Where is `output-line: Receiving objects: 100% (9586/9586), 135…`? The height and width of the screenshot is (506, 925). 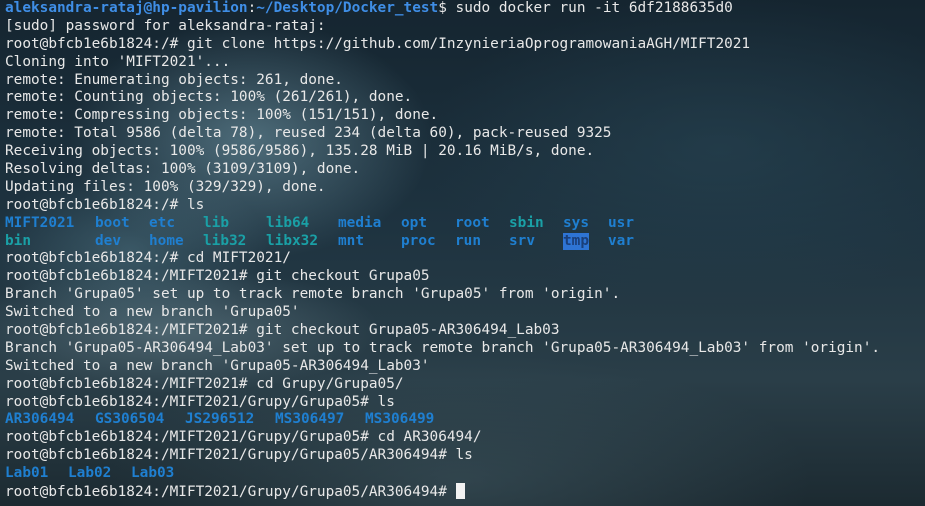 output-line: Receiving objects: 100% (9586/9586), 135… is located at coordinates (300, 151).